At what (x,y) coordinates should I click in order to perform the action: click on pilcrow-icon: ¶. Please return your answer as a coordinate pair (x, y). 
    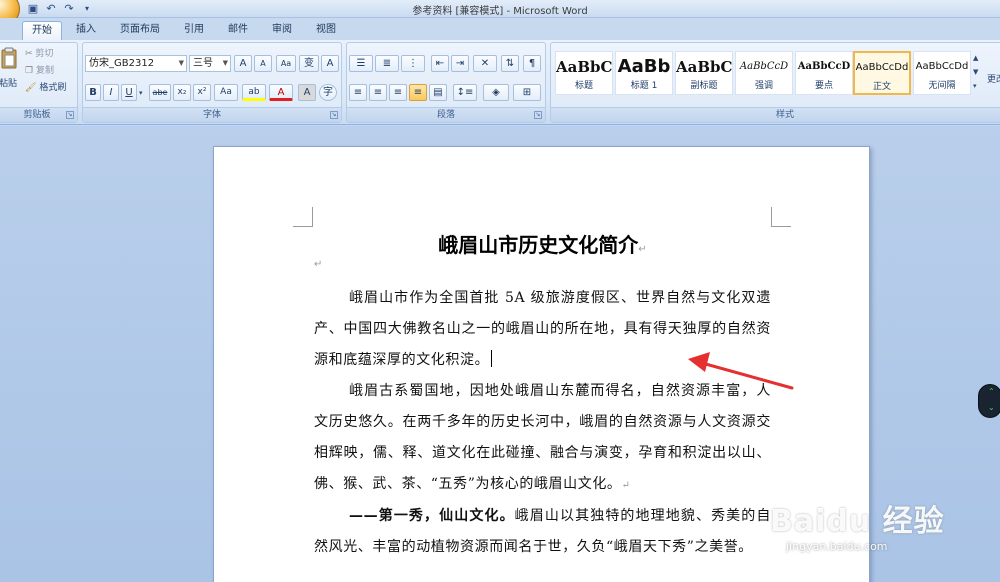
    Looking at the image, I should click on (532, 63).